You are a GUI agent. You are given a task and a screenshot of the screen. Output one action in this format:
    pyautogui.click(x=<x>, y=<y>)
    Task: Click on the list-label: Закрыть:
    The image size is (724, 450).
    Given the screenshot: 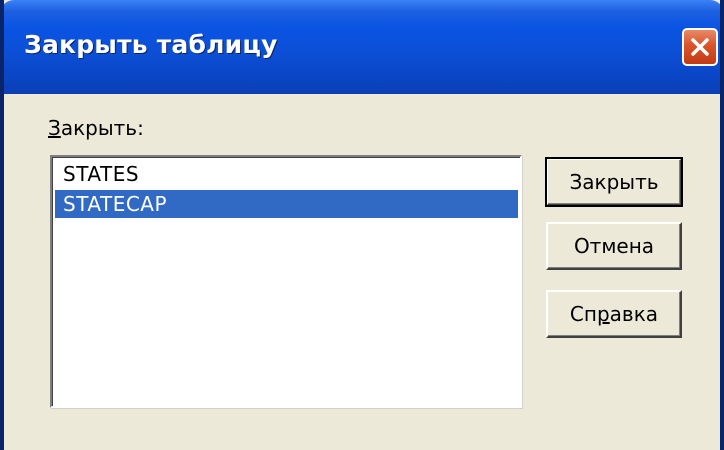 What is the action you would take?
    pyautogui.click(x=96, y=128)
    